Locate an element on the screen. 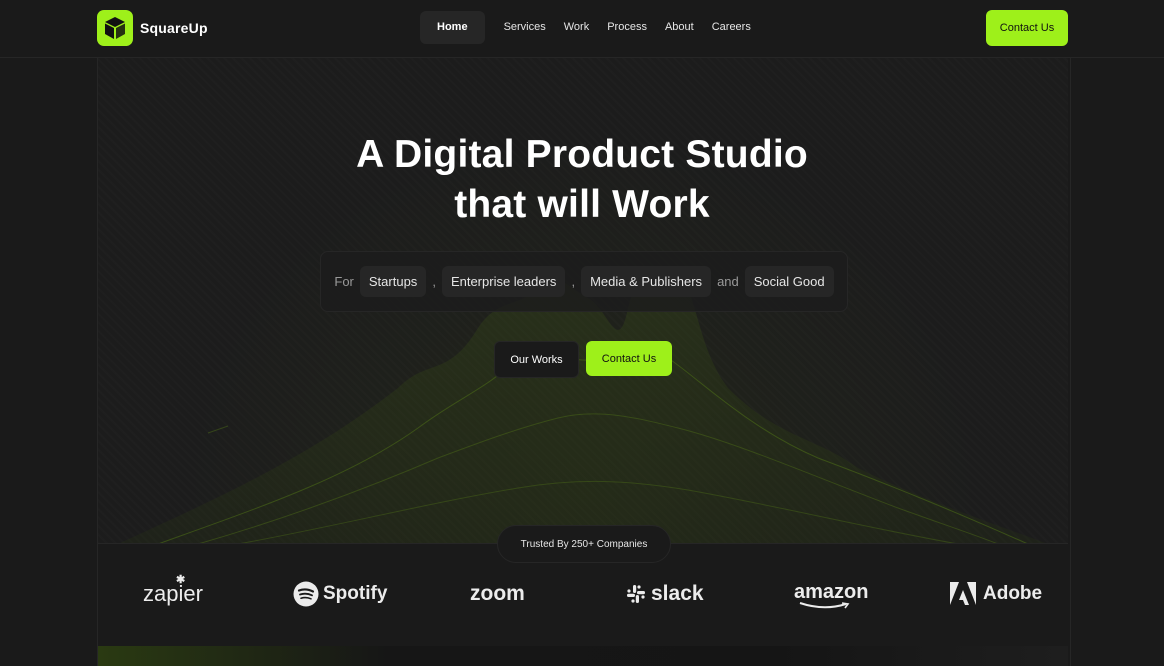 Image resolution: width=1164 pixels, height=666 pixels. main-nav: Home Services Work Process About Careers is located at coordinates (590, 27).